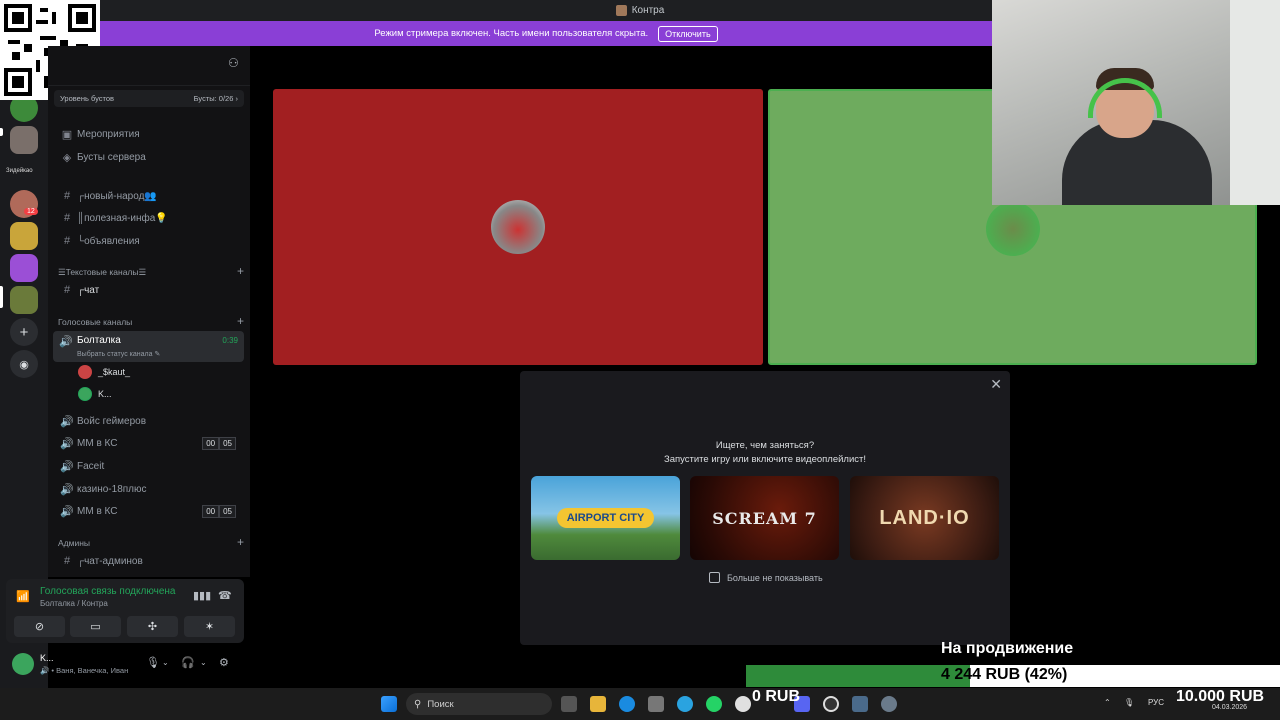  I want to click on category-text-channels: ☰Текстовые каналы☰ +, so click(151, 271).